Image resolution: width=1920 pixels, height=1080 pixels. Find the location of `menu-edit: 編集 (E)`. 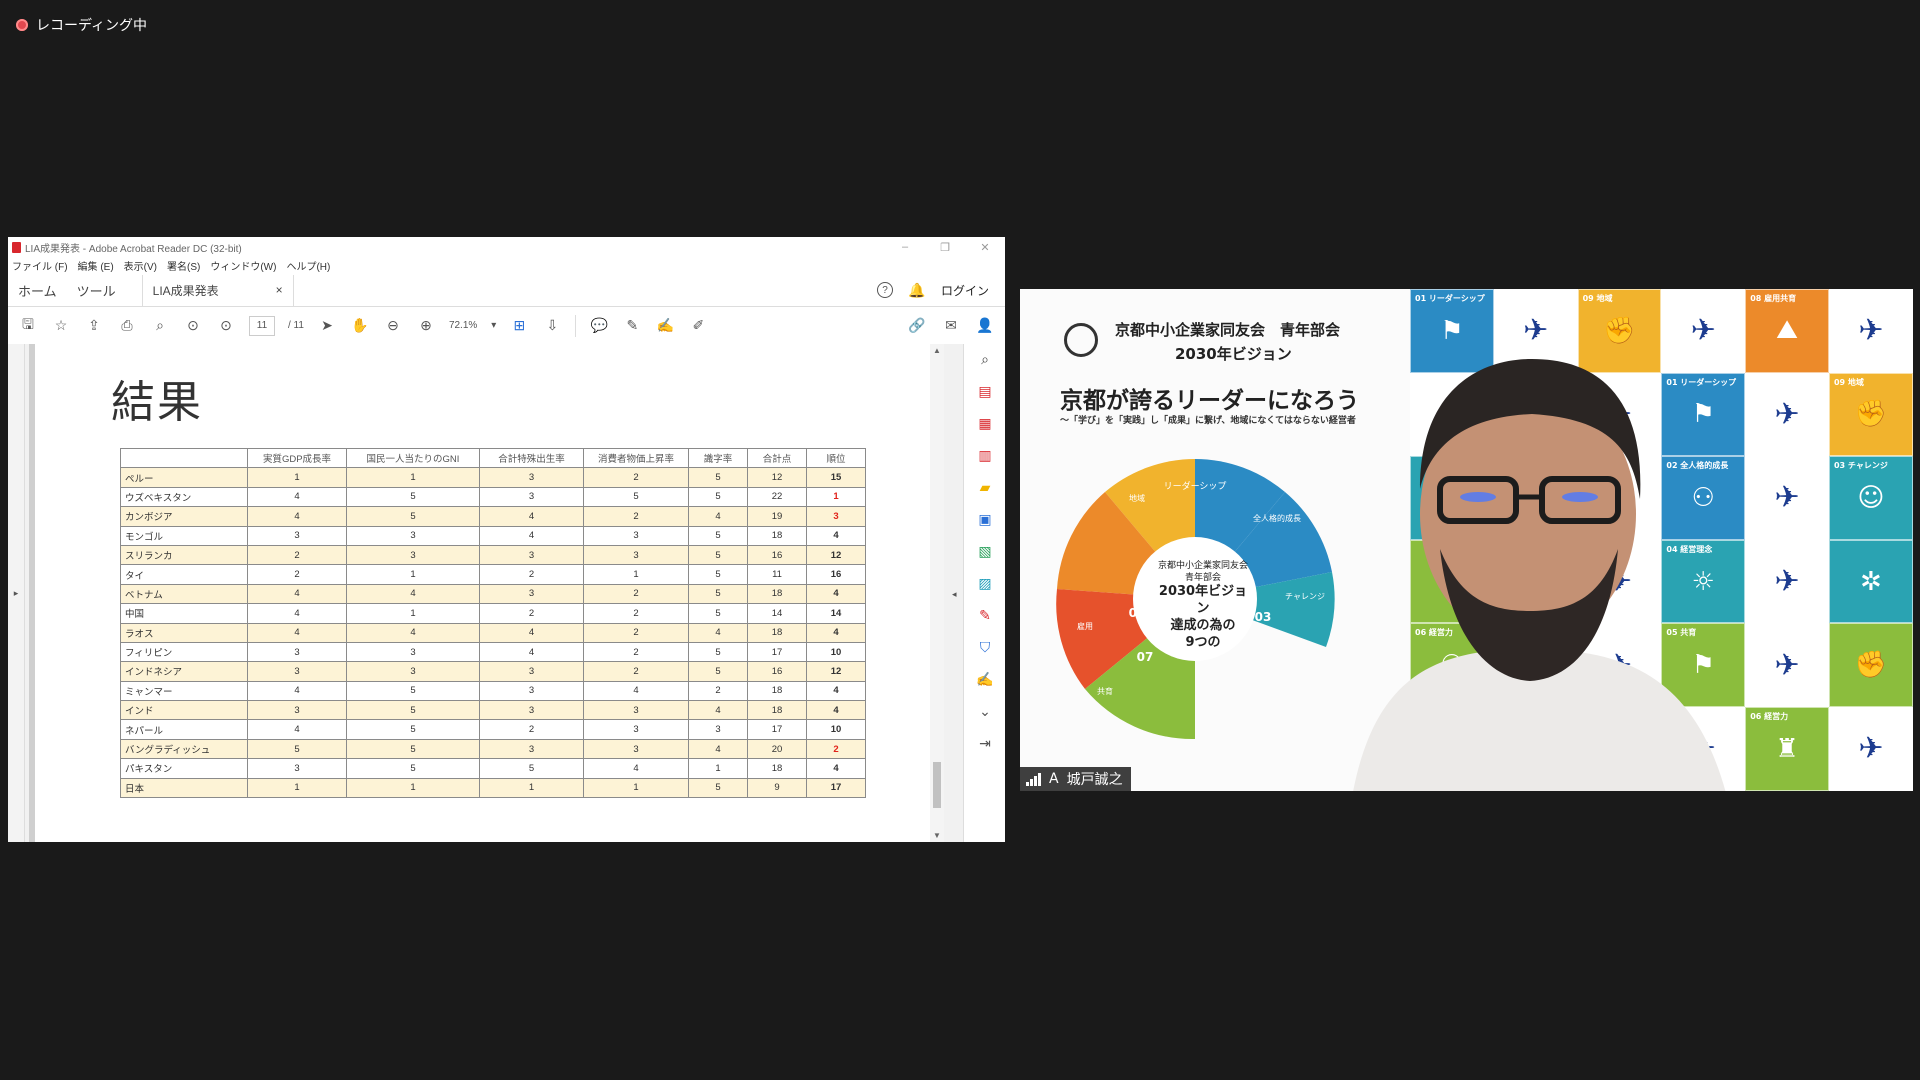

menu-edit: 編集 (E) is located at coordinates (96, 265).